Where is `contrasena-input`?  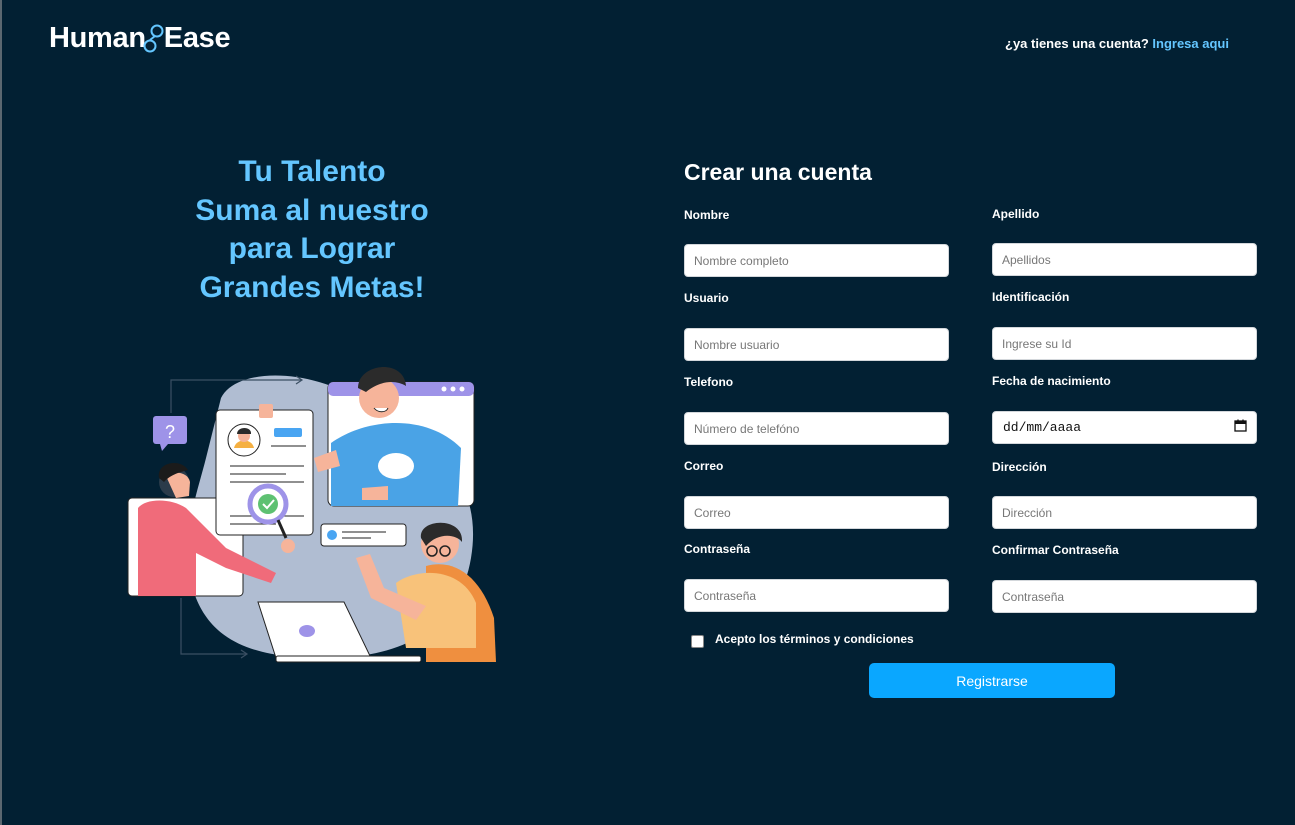
contrasena-input is located at coordinates (816, 595).